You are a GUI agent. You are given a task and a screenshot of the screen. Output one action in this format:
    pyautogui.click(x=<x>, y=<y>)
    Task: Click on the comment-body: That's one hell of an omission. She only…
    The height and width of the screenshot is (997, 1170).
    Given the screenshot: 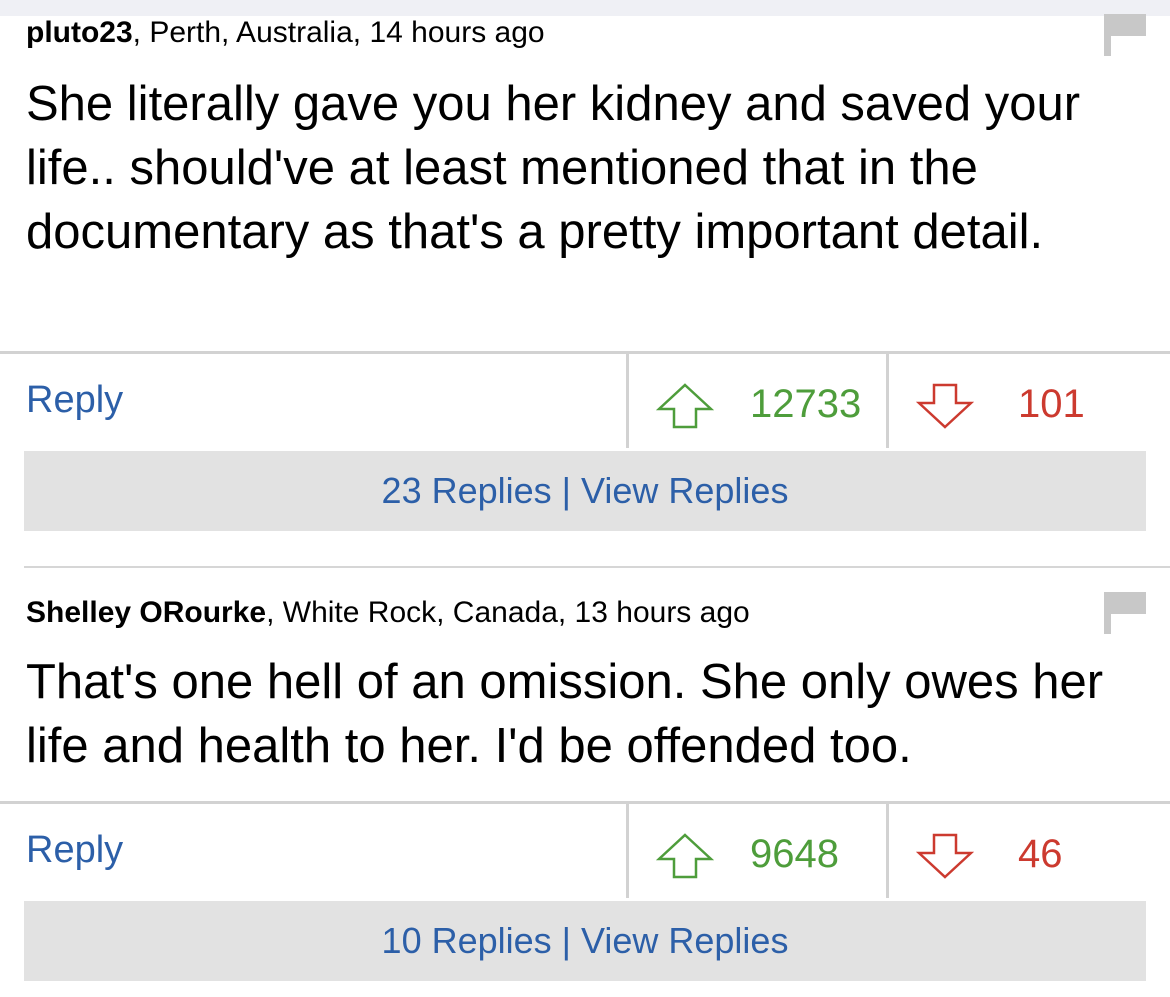 What is the action you would take?
    pyautogui.click(x=565, y=714)
    